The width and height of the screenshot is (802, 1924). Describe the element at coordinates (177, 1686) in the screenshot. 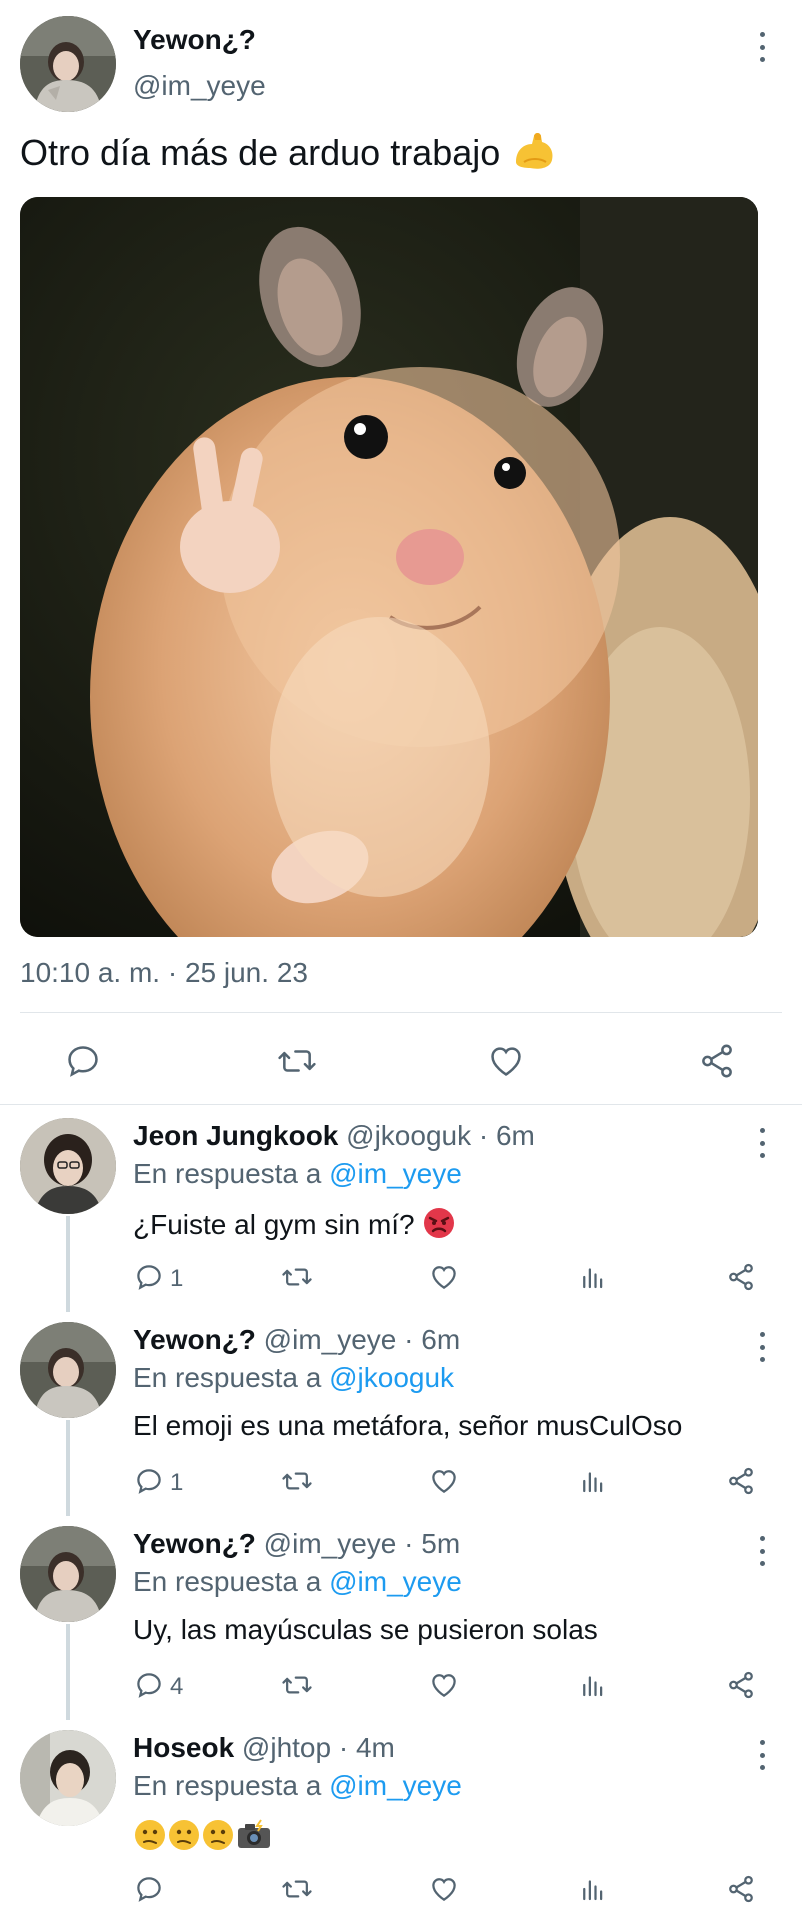

I see `reply-count: 4` at that location.